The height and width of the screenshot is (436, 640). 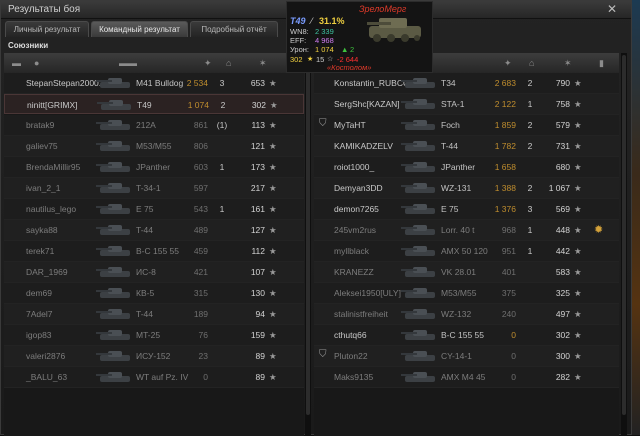 I want to click on player-row: Demyan3DD WZ-131 1 388 2 1 067 ★, so click(x=466, y=188).